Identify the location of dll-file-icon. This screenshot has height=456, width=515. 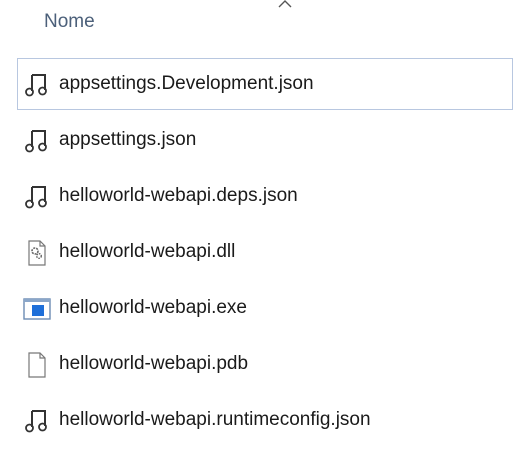
(37, 253).